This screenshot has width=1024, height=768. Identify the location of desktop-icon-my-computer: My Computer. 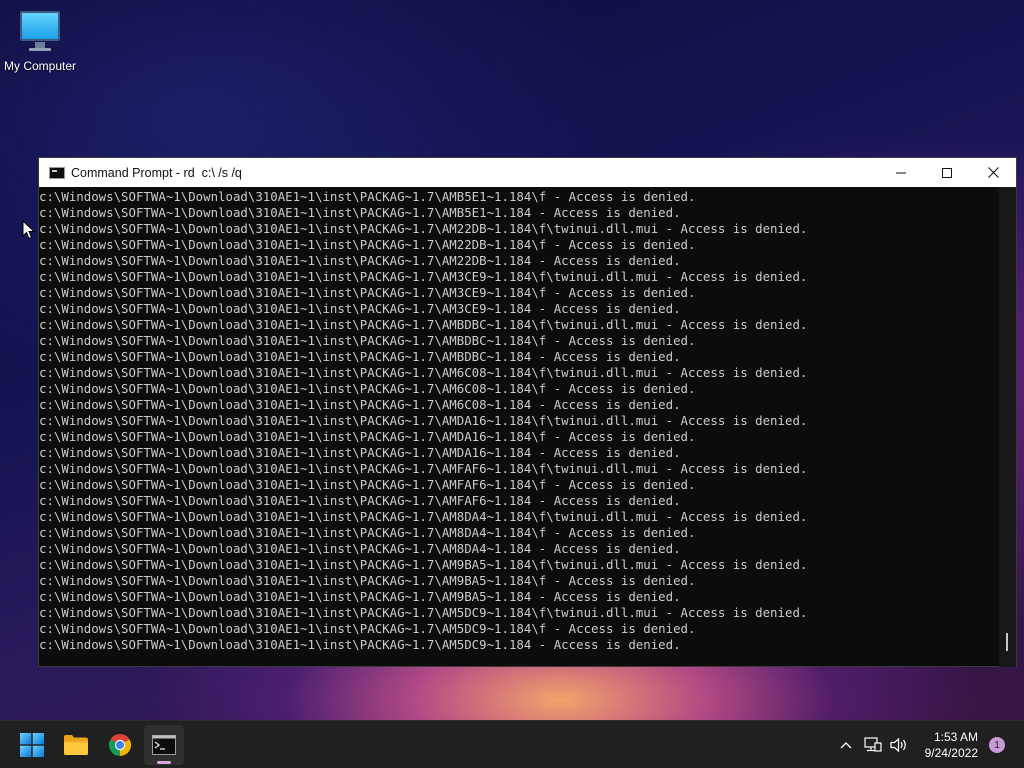
(40, 40).